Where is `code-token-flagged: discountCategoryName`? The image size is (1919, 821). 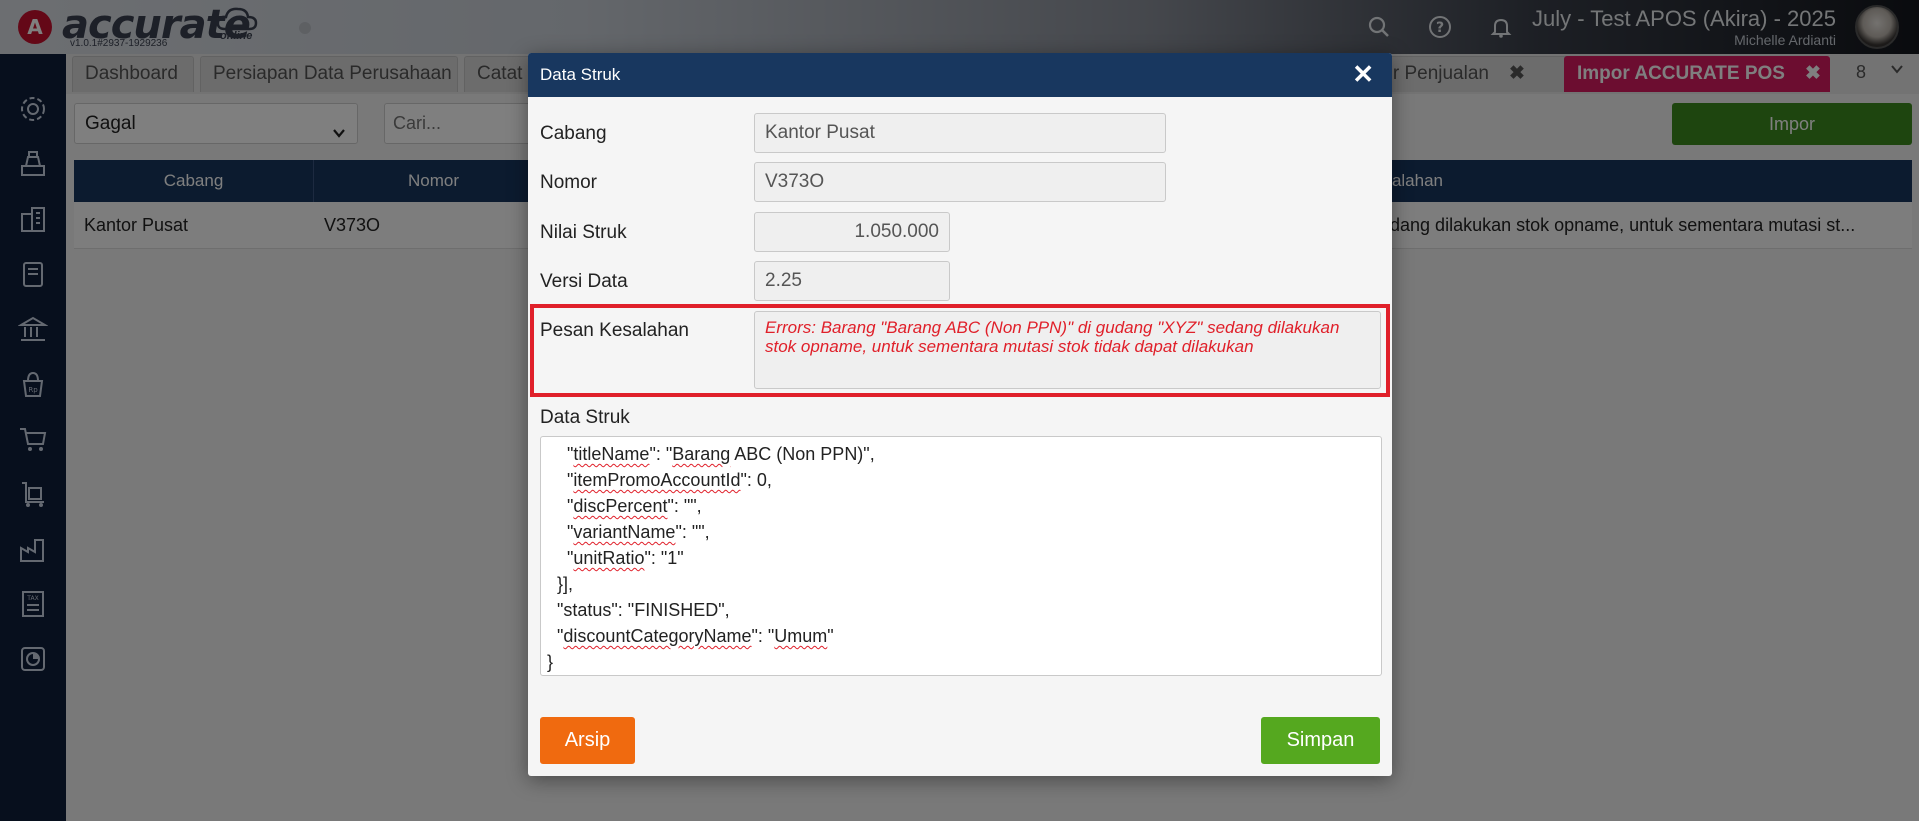 code-token-flagged: discountCategoryName is located at coordinates (657, 636).